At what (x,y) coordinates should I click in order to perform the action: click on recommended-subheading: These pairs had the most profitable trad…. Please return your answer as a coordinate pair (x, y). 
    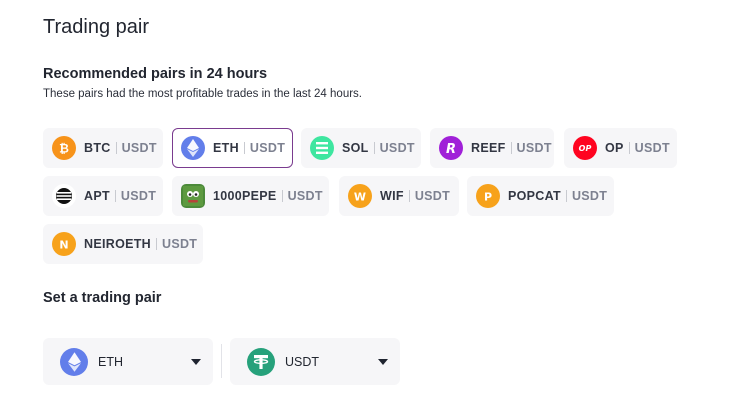
    Looking at the image, I should click on (202, 94).